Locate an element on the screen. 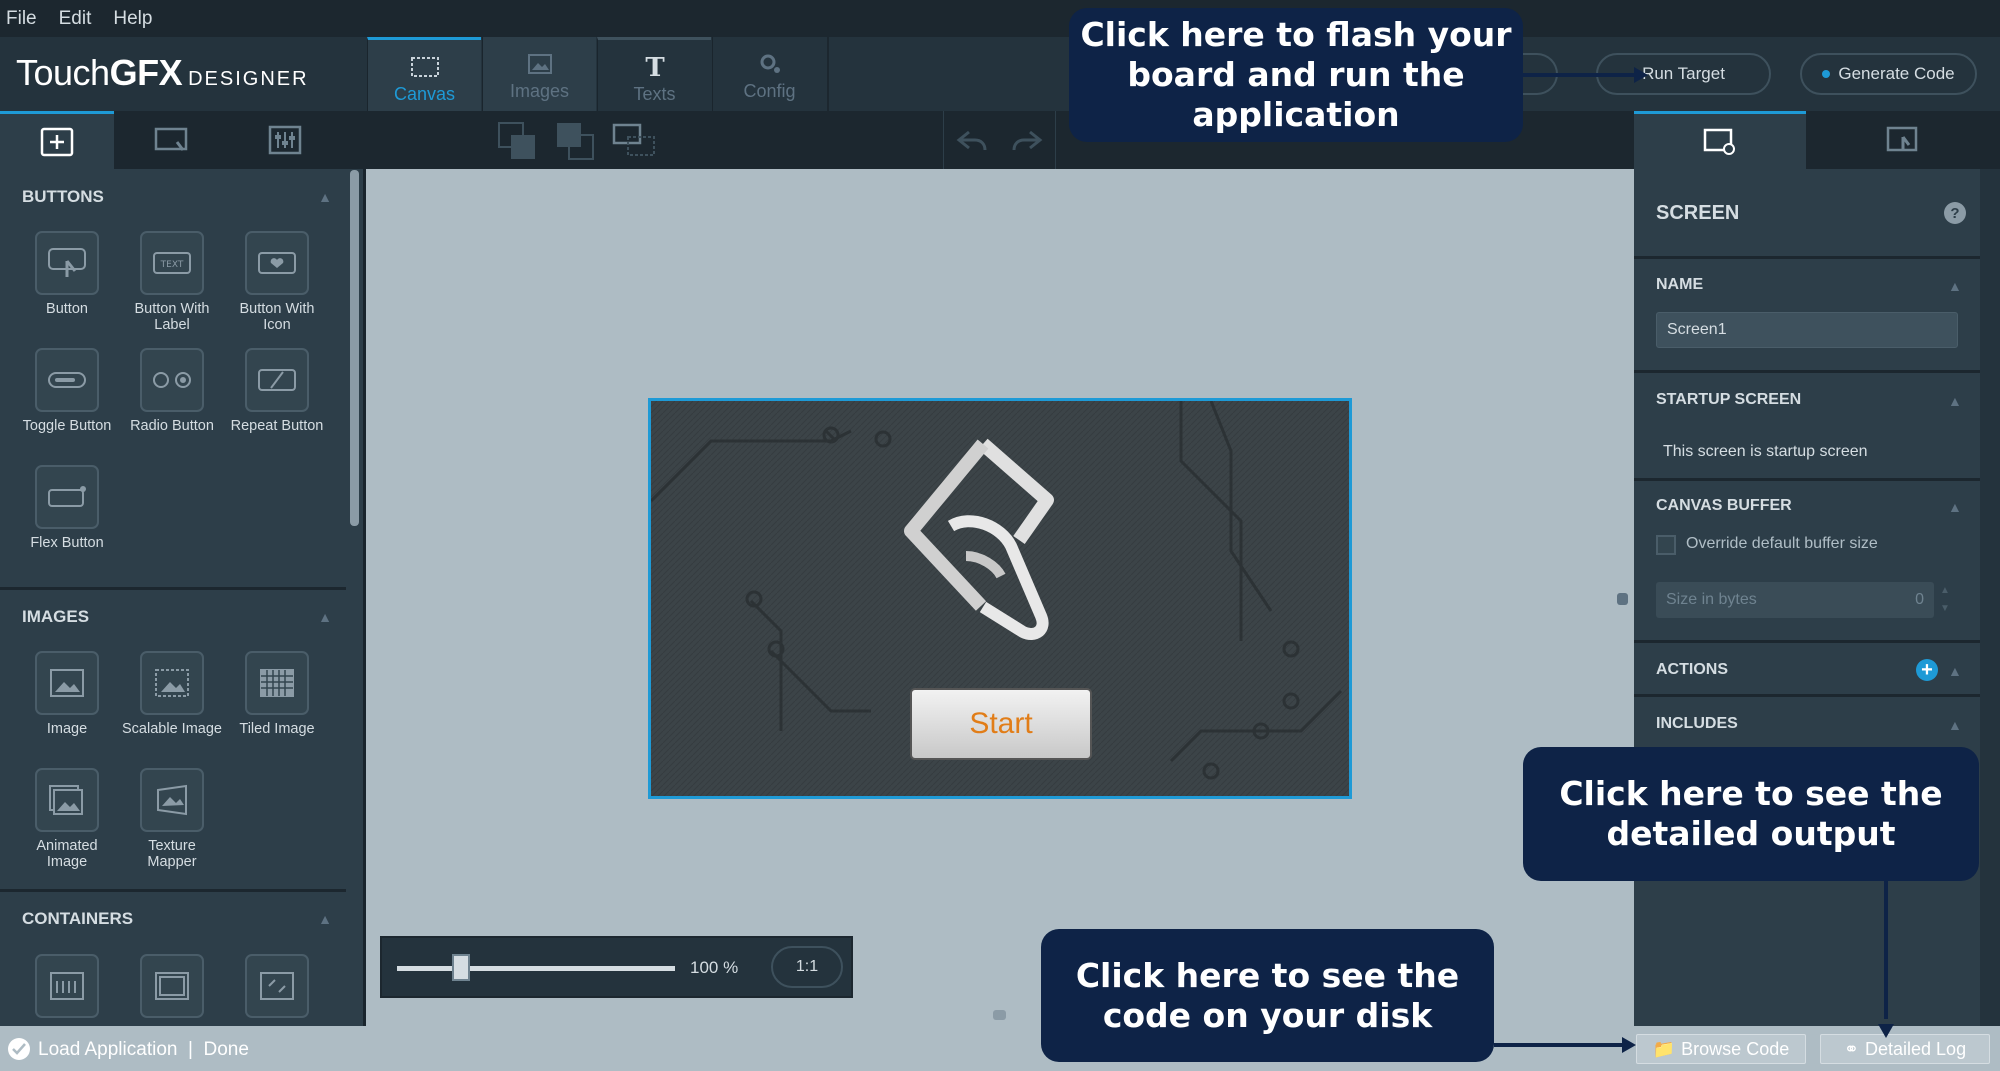  tab-texts: T Texts is located at coordinates (654, 74).